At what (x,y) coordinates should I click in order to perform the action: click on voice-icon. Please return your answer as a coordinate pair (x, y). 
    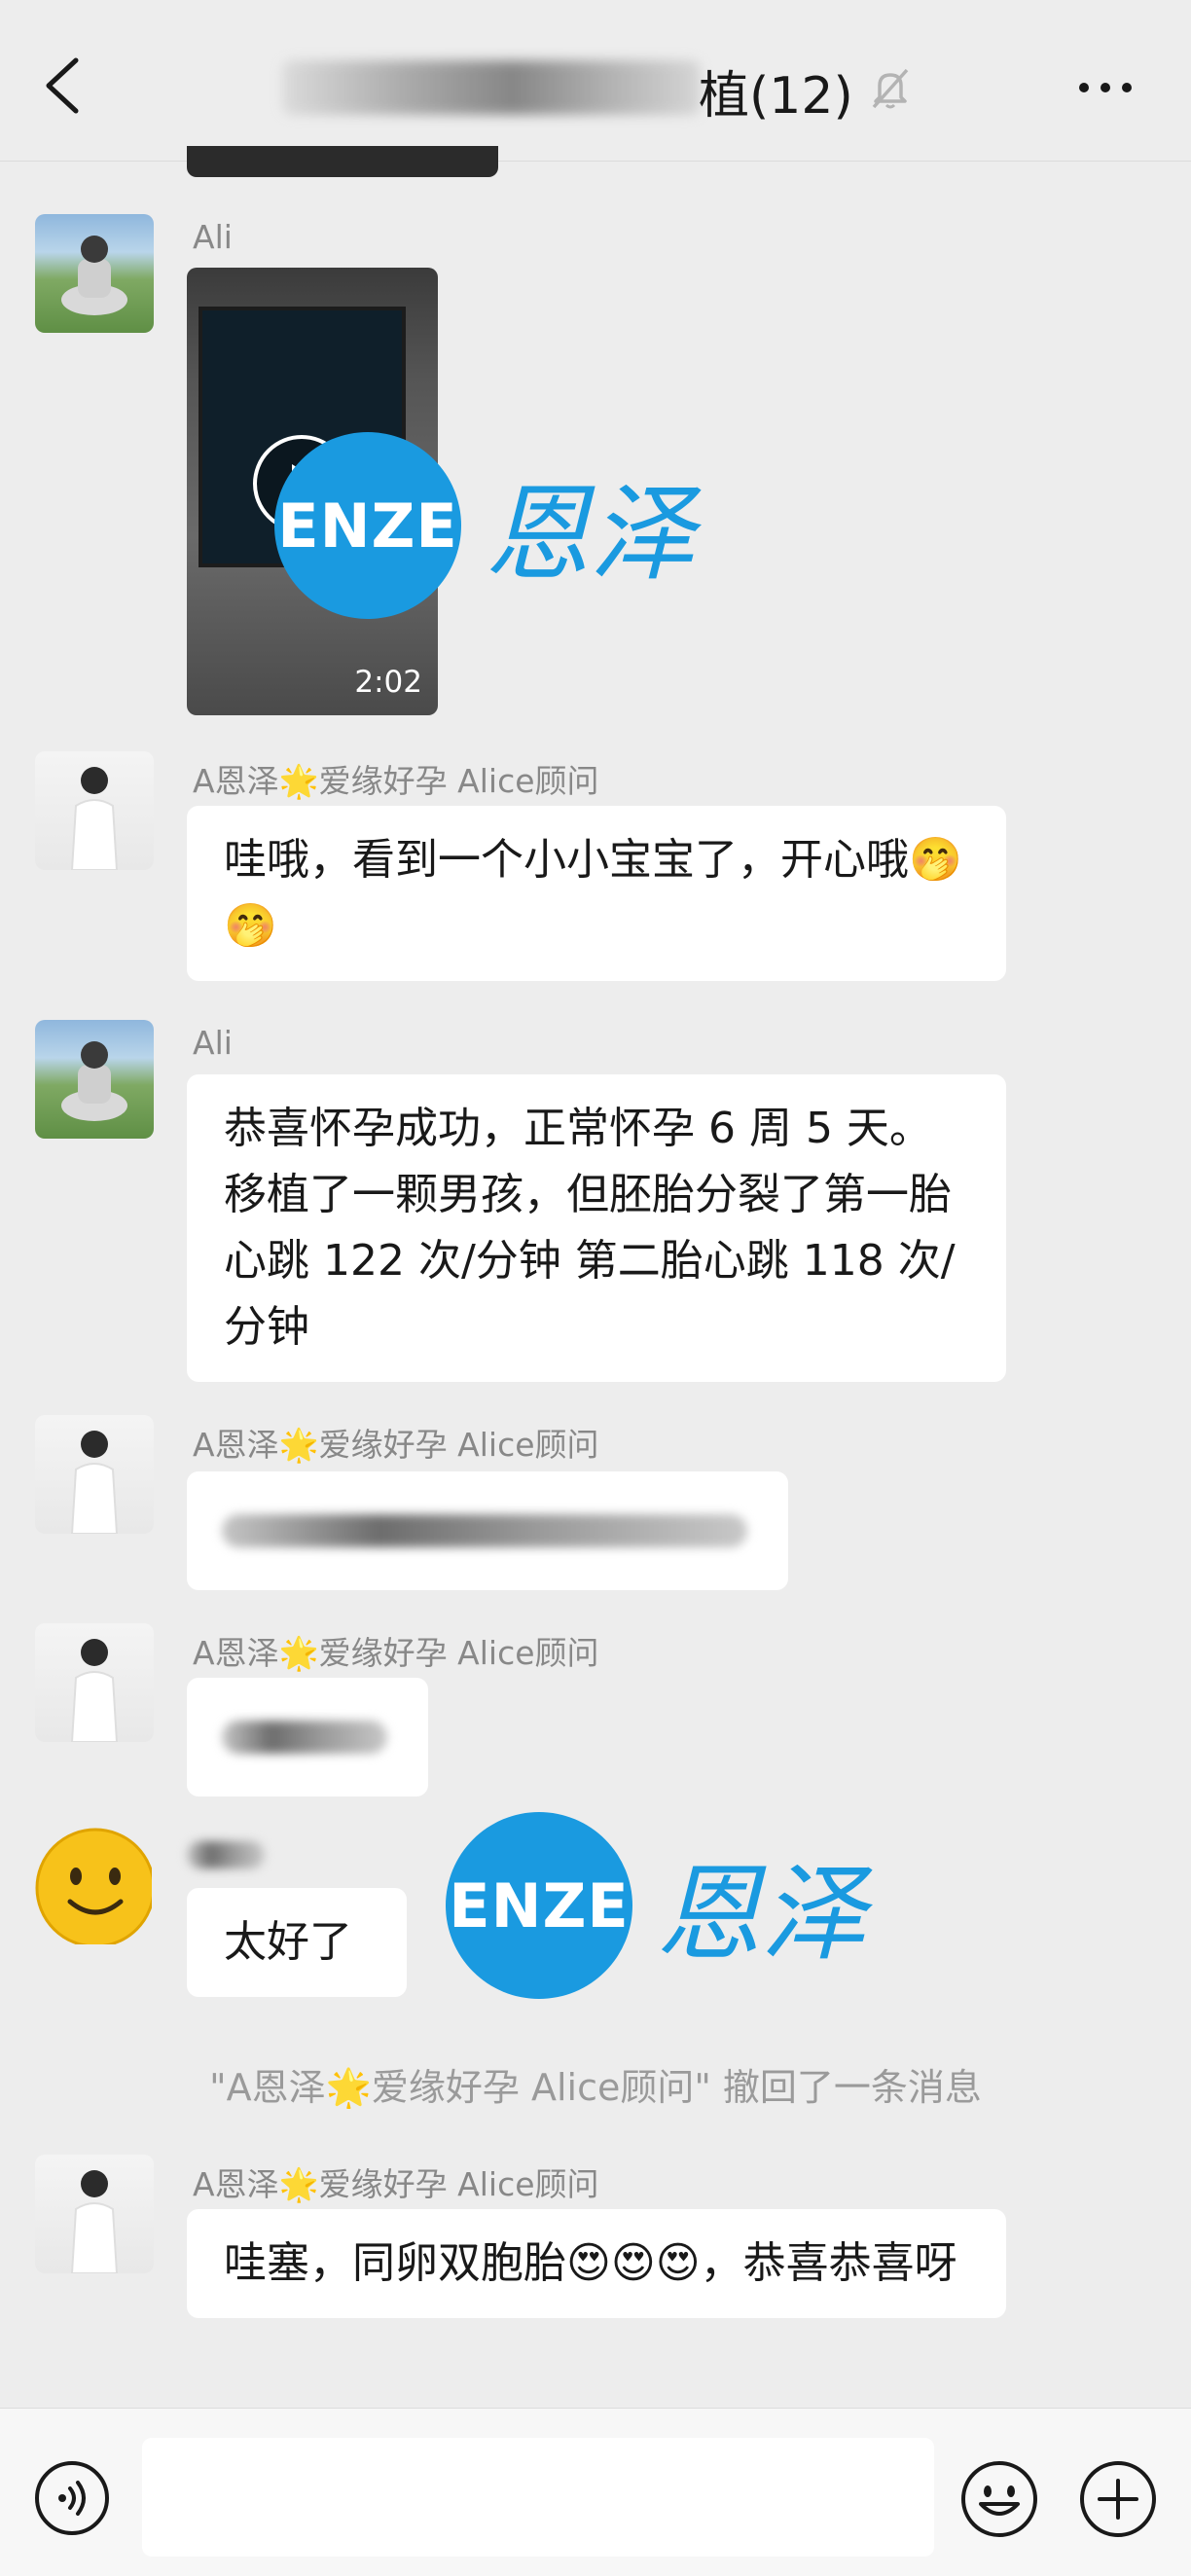
    Looking at the image, I should click on (72, 2498).